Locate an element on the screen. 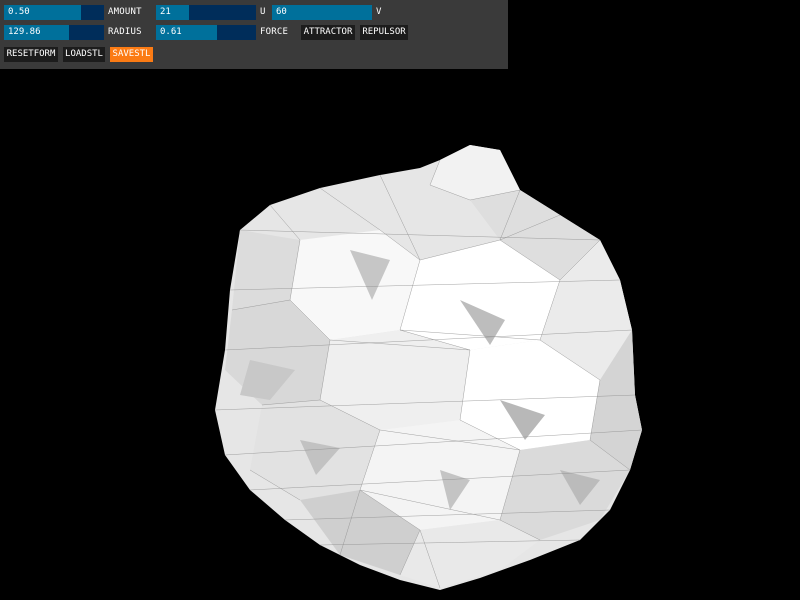 This screenshot has height=600, width=800. v-slider: 60 is located at coordinates (322, 12).